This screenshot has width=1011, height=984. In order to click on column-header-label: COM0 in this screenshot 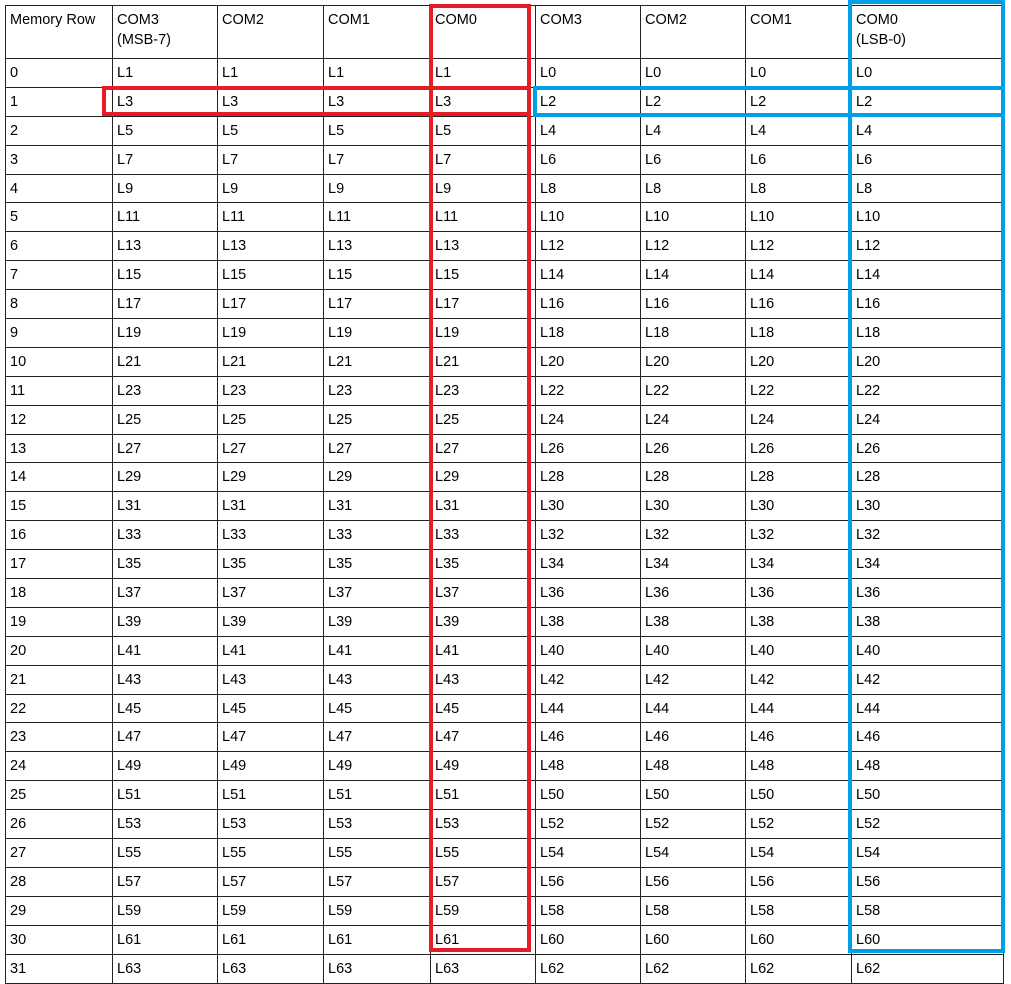, I will do `click(877, 20)`.